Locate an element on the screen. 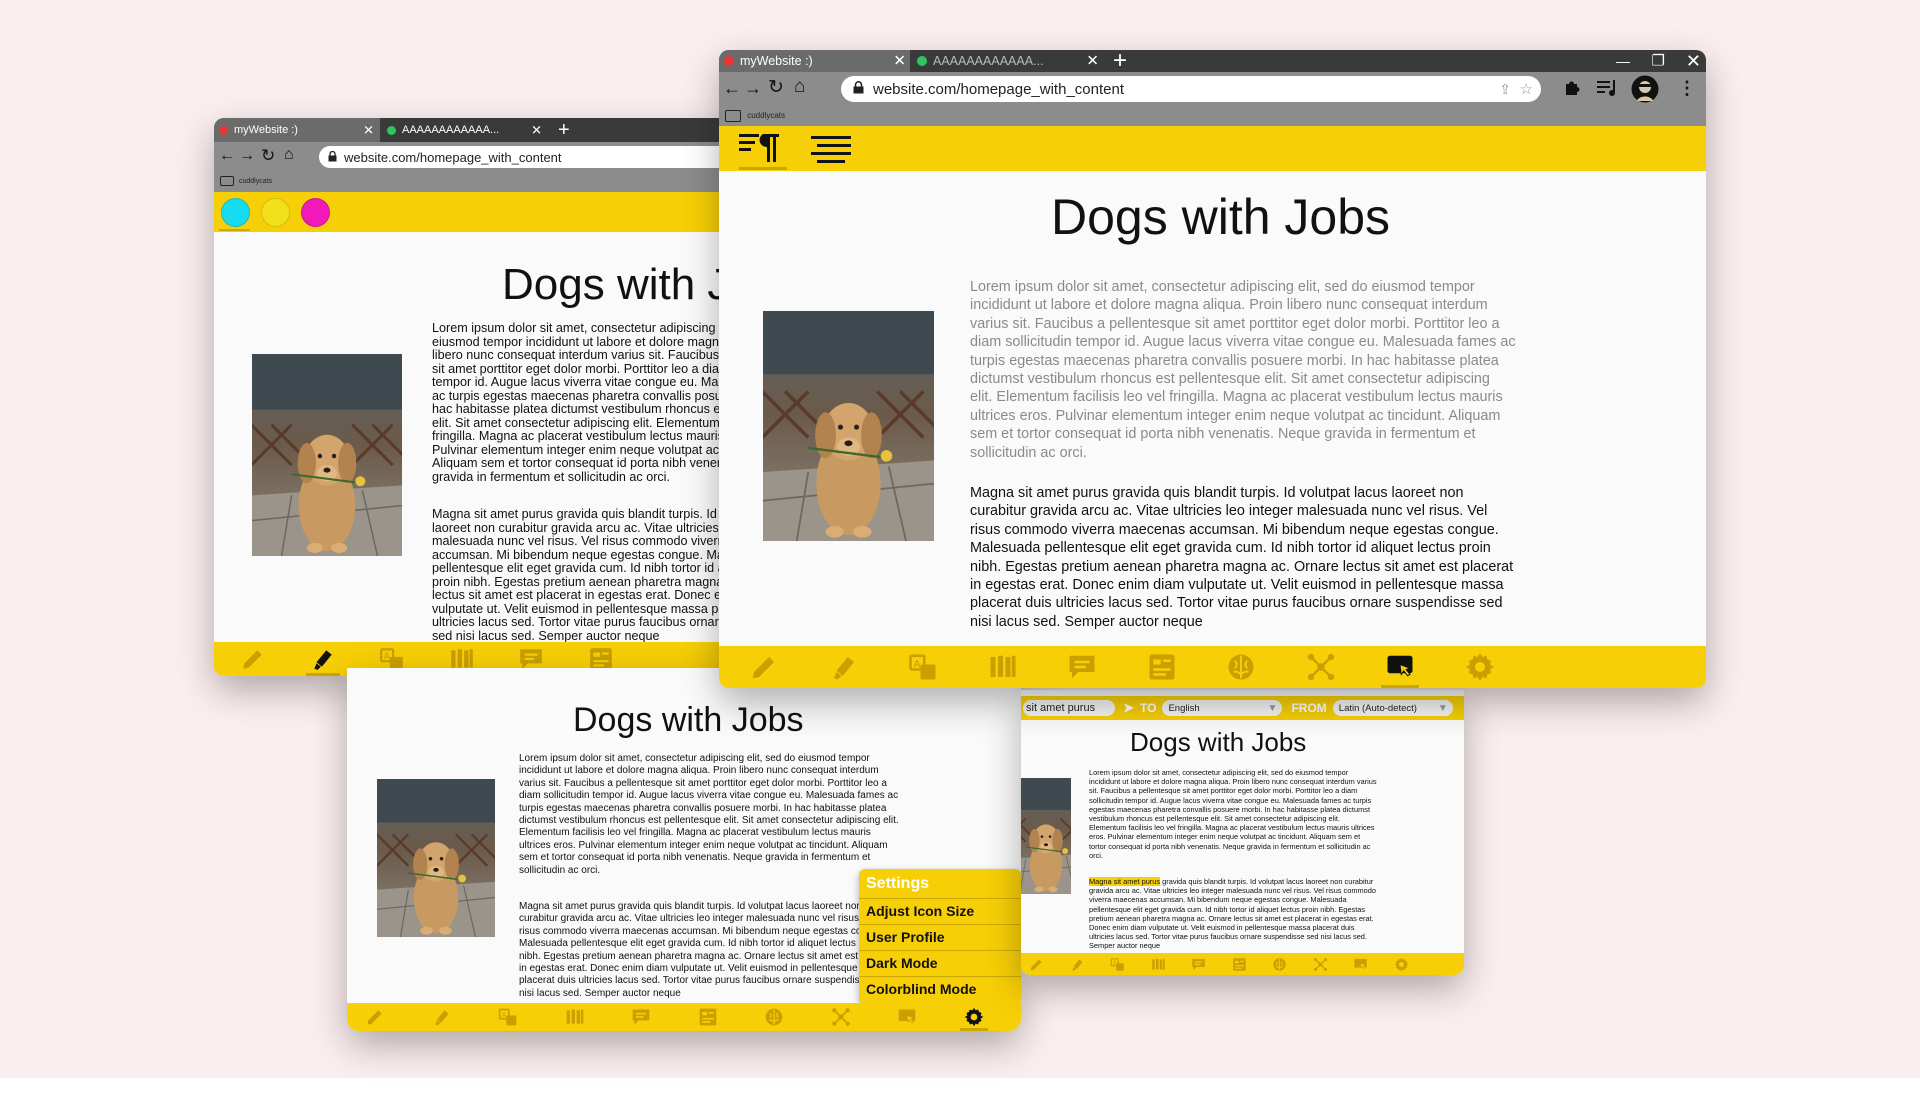 This screenshot has height=1110, width=1920. close-window-button: ✕ is located at coordinates (1693, 61).